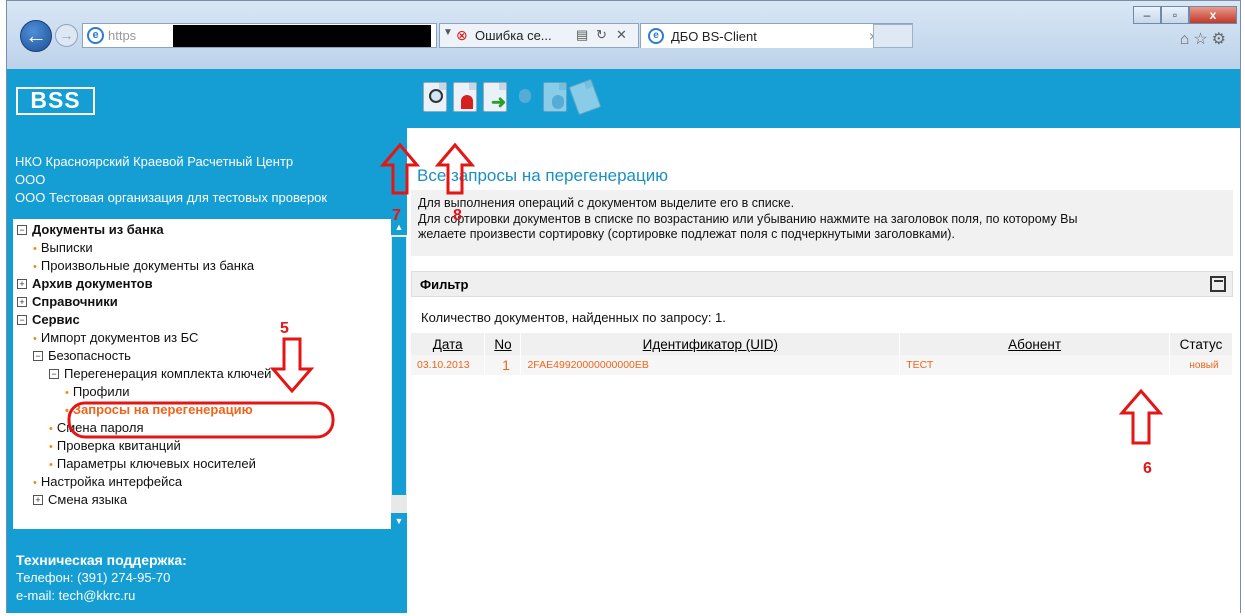 The height and width of the screenshot is (616, 1245). What do you see at coordinates (284, 328) in the screenshot?
I see `callout-5: 5` at bounding box center [284, 328].